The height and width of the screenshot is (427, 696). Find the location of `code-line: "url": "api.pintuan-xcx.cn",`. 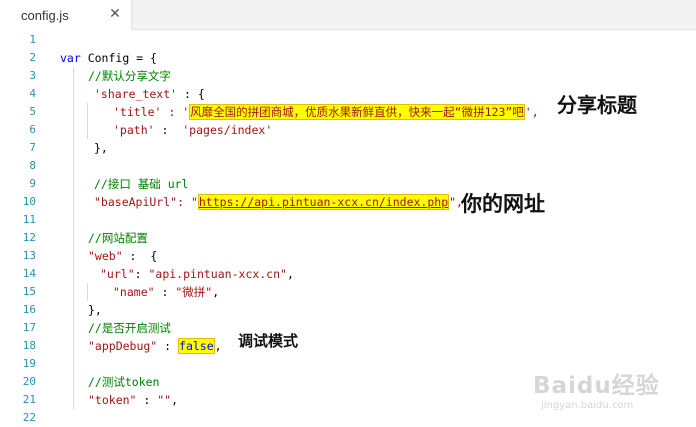

code-line: "url": "api.pintuan-xcx.cn", is located at coordinates (197, 274).